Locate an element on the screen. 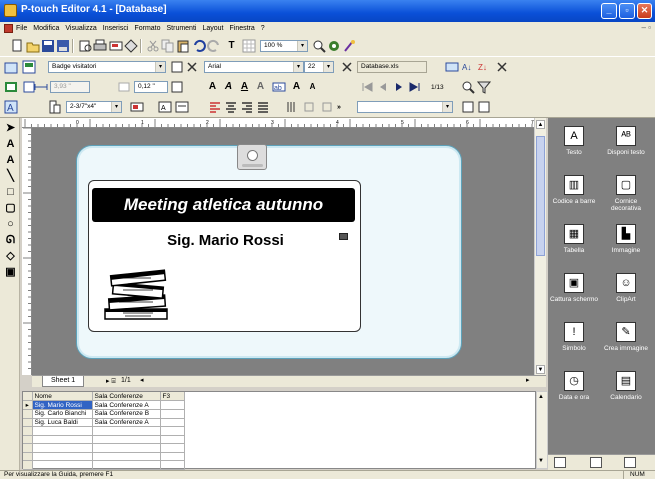  close-font-panel-icon is located at coordinates (347, 67).